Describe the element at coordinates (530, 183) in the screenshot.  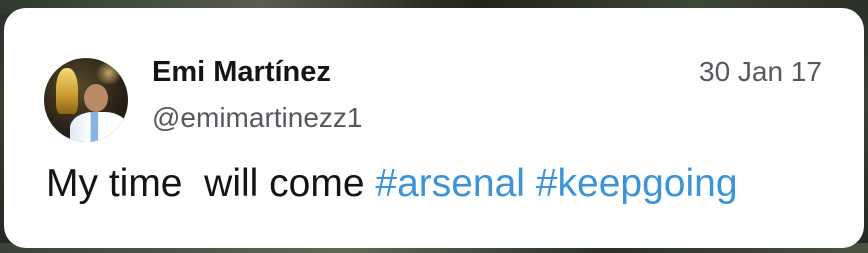
I see `hashtag-separator` at that location.